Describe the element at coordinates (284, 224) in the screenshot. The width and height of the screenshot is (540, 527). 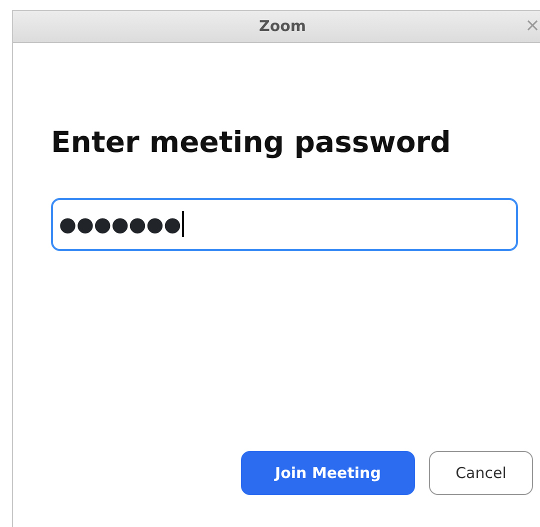
I see `password-field: ●●●●●●●` at that location.